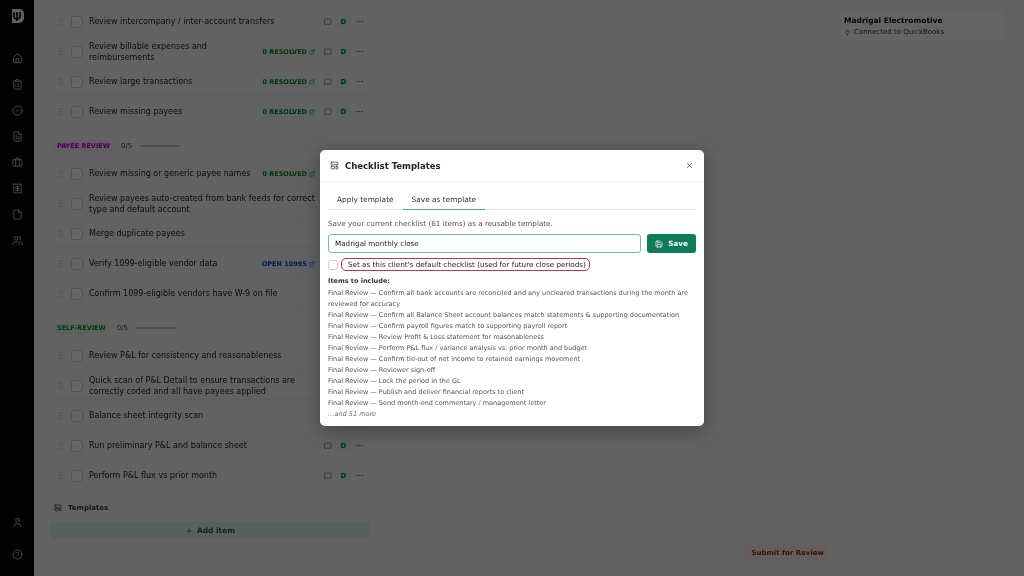 The width and height of the screenshot is (1024, 576). I want to click on item-title: Review missing payees, so click(136, 111).